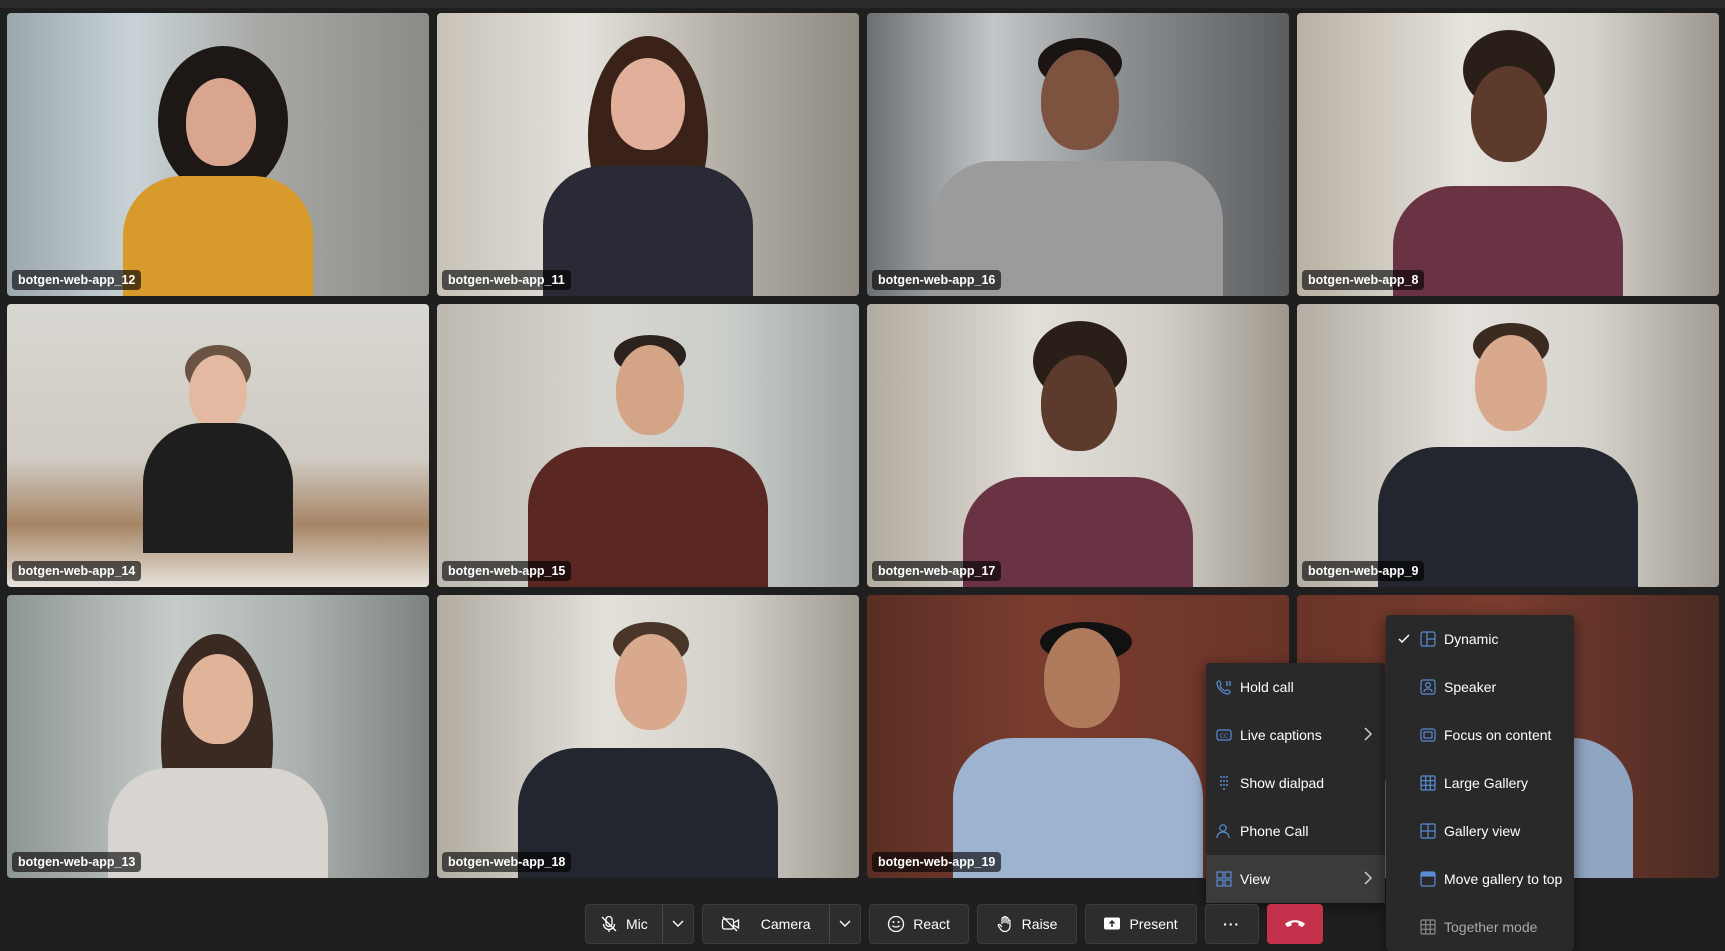 This screenshot has width=1725, height=951. Describe the element at coordinates (624, 924) in the screenshot. I see `mic-button: Mic` at that location.